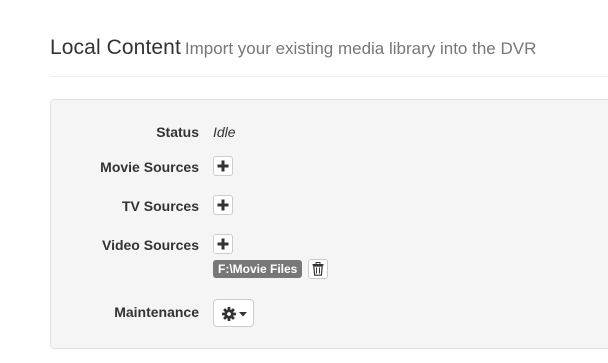  What do you see at coordinates (329, 167) in the screenshot?
I see `movie-sources-row: Movie Sources` at bounding box center [329, 167].